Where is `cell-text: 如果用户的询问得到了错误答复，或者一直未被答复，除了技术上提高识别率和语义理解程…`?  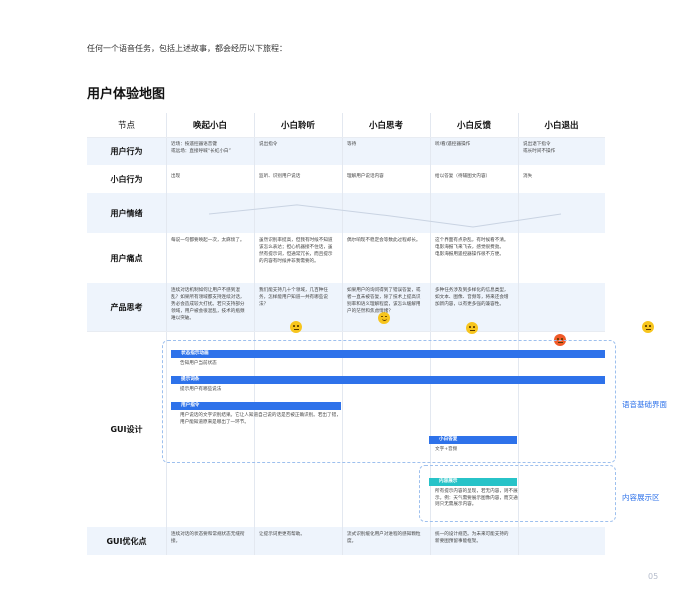 cell-text: 如果用户的询问得到了错误答复，或者一直未被答复，除了技术上提高识别率和语义理解程… is located at coordinates (384, 301).